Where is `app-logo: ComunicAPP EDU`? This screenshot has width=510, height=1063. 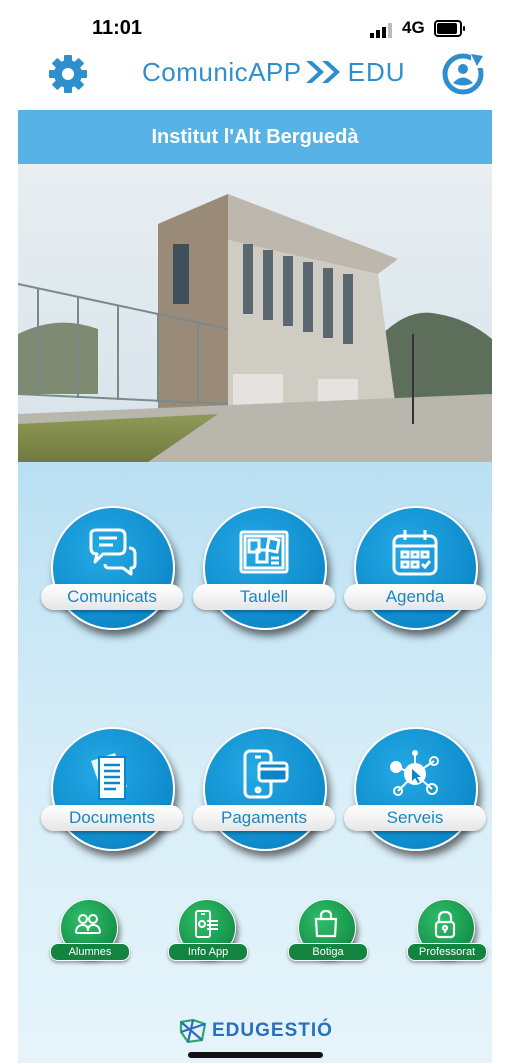
app-logo: ComunicAPP EDU is located at coordinates (274, 72).